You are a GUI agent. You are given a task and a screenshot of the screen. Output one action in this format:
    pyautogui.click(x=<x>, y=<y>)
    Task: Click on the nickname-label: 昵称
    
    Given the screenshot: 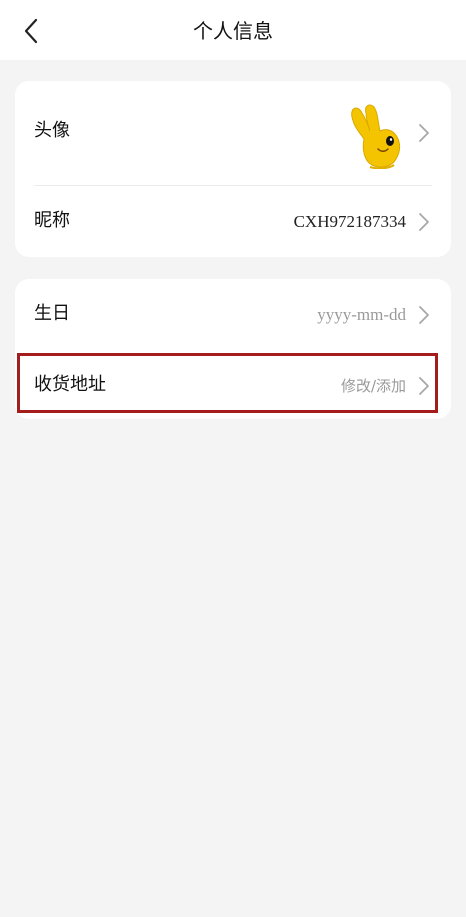 What is the action you would take?
    pyautogui.click(x=52, y=220)
    